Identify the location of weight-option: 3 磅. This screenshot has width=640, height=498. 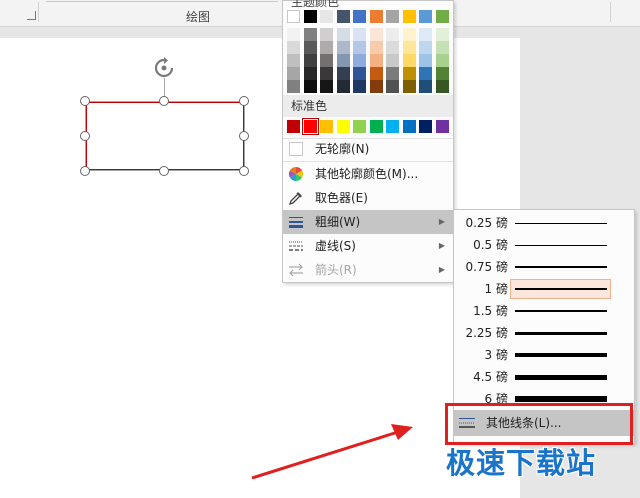
(544, 355).